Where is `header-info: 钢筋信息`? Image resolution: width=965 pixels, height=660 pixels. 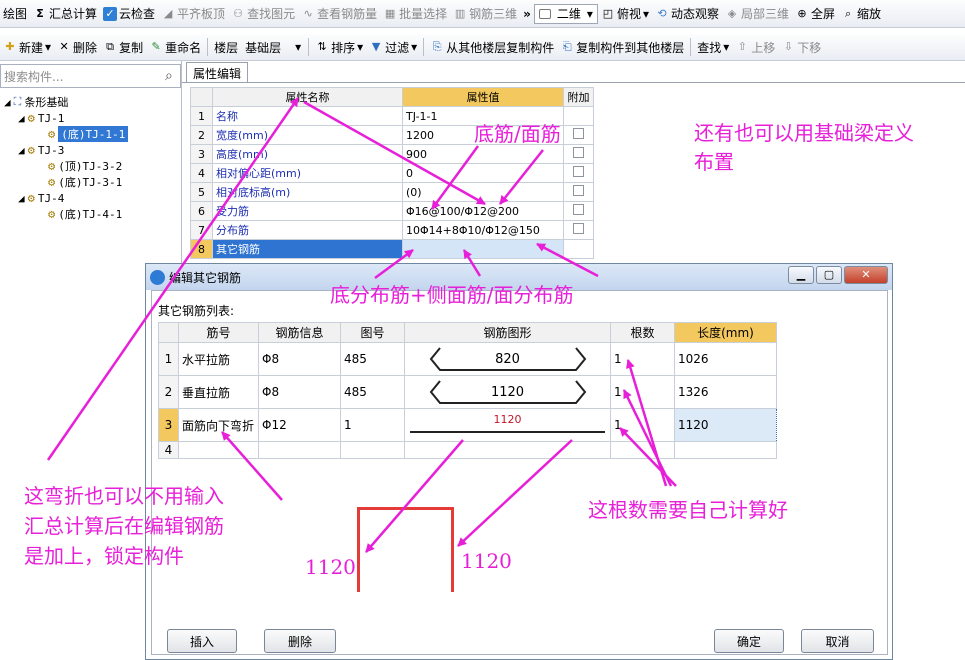 header-info: 钢筋信息 is located at coordinates (299, 332).